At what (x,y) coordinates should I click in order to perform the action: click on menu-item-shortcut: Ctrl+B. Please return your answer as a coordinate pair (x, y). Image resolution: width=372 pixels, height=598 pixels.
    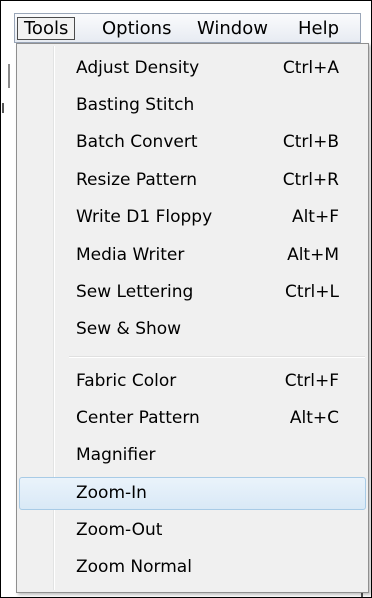
    Looking at the image, I should click on (310, 142).